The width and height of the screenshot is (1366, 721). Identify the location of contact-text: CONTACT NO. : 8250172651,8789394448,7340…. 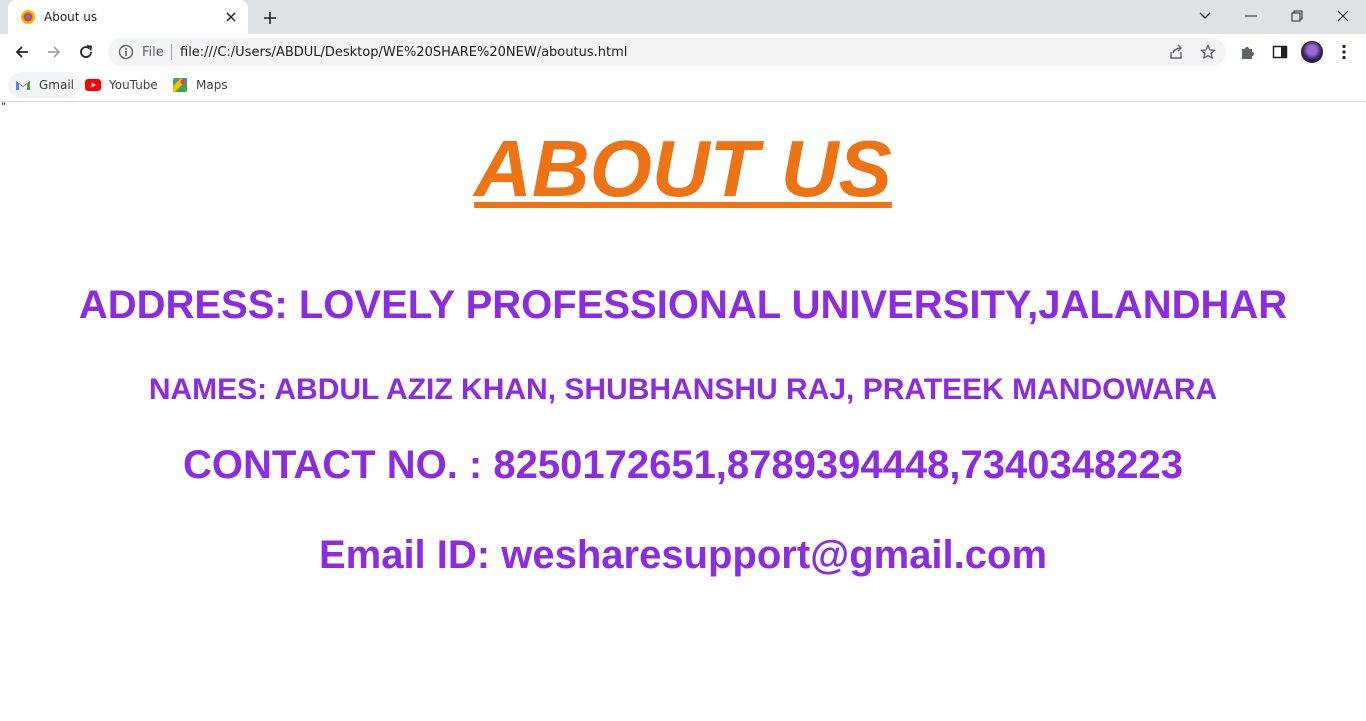
(683, 465).